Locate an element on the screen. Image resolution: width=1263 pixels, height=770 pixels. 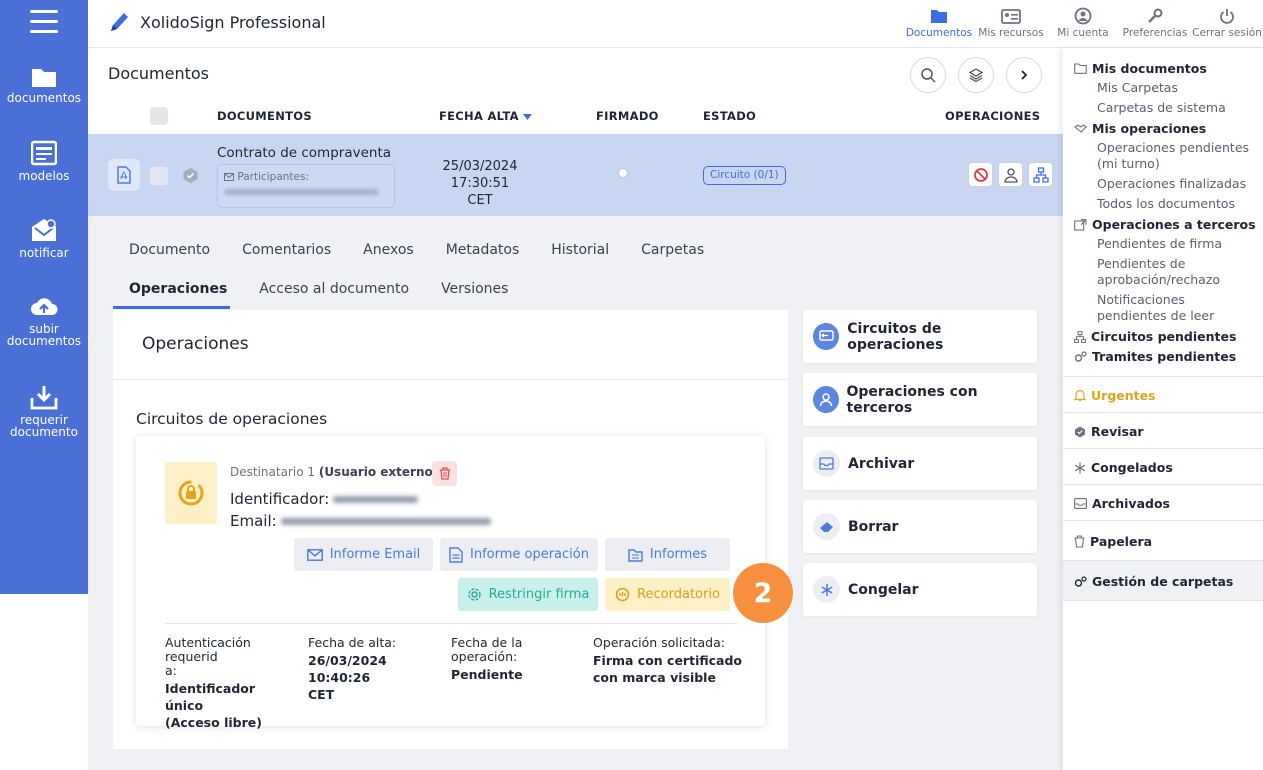
pen-logo-icon is located at coordinates (119, 22).